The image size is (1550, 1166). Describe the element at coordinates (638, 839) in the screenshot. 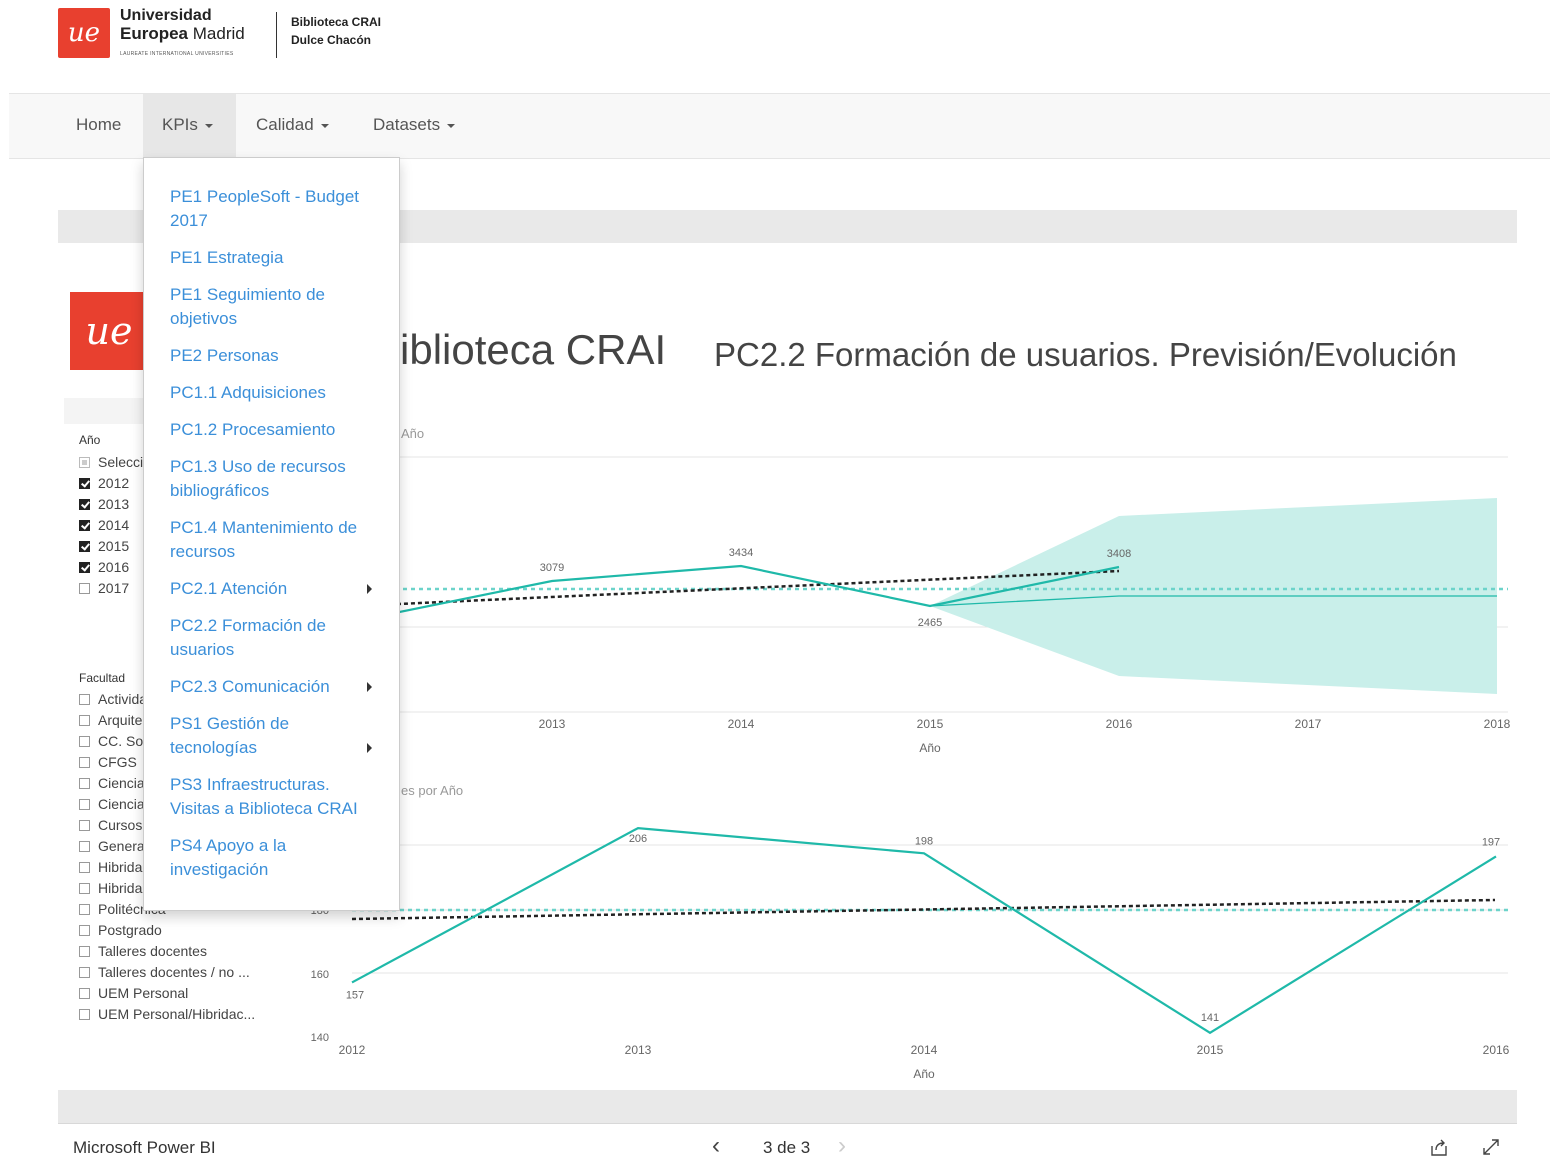

I see `data-label: 206` at that location.